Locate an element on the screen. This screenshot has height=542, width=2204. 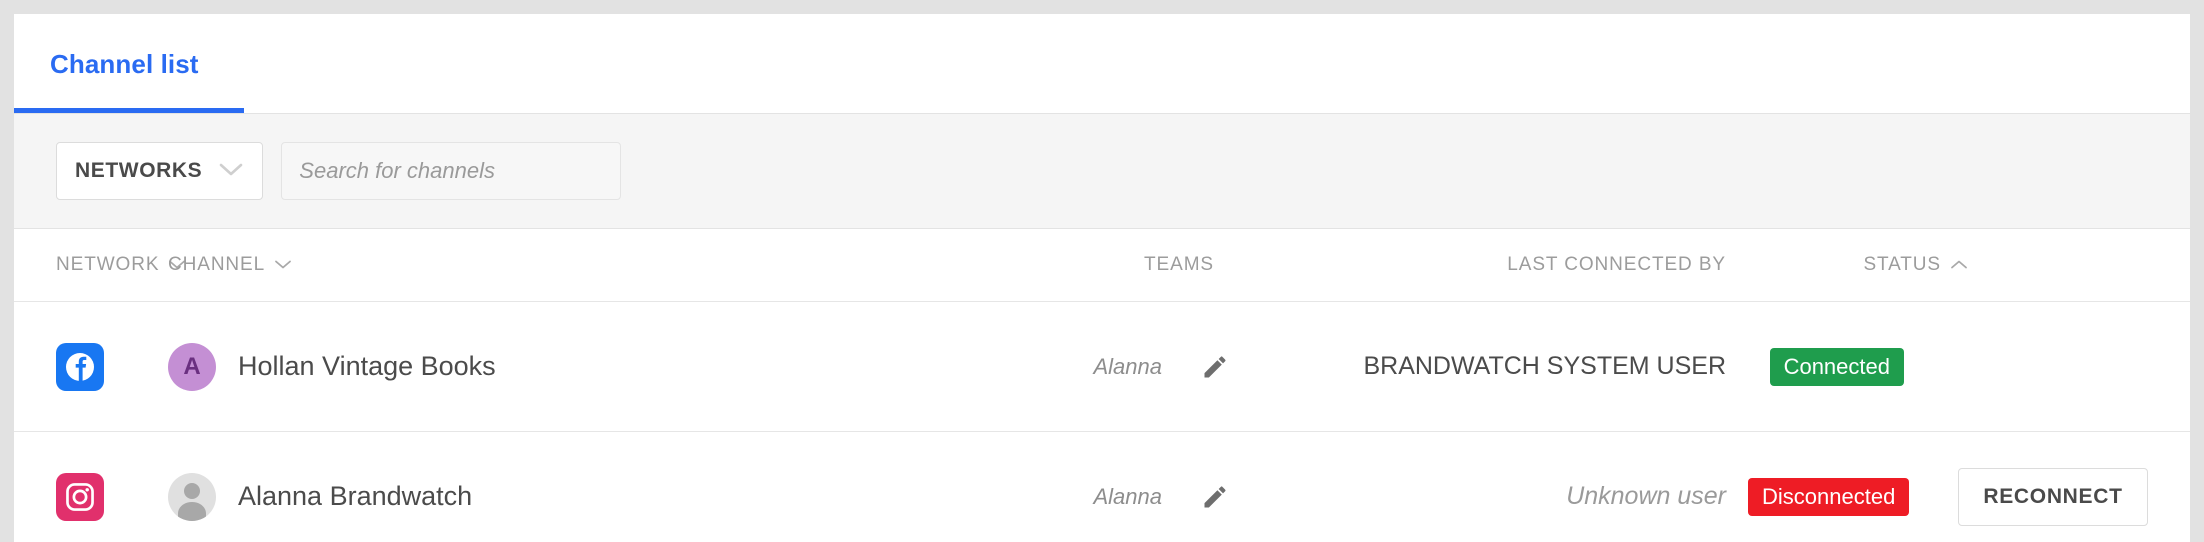
column-header-status-label: STATUS is located at coordinates (1902, 264).